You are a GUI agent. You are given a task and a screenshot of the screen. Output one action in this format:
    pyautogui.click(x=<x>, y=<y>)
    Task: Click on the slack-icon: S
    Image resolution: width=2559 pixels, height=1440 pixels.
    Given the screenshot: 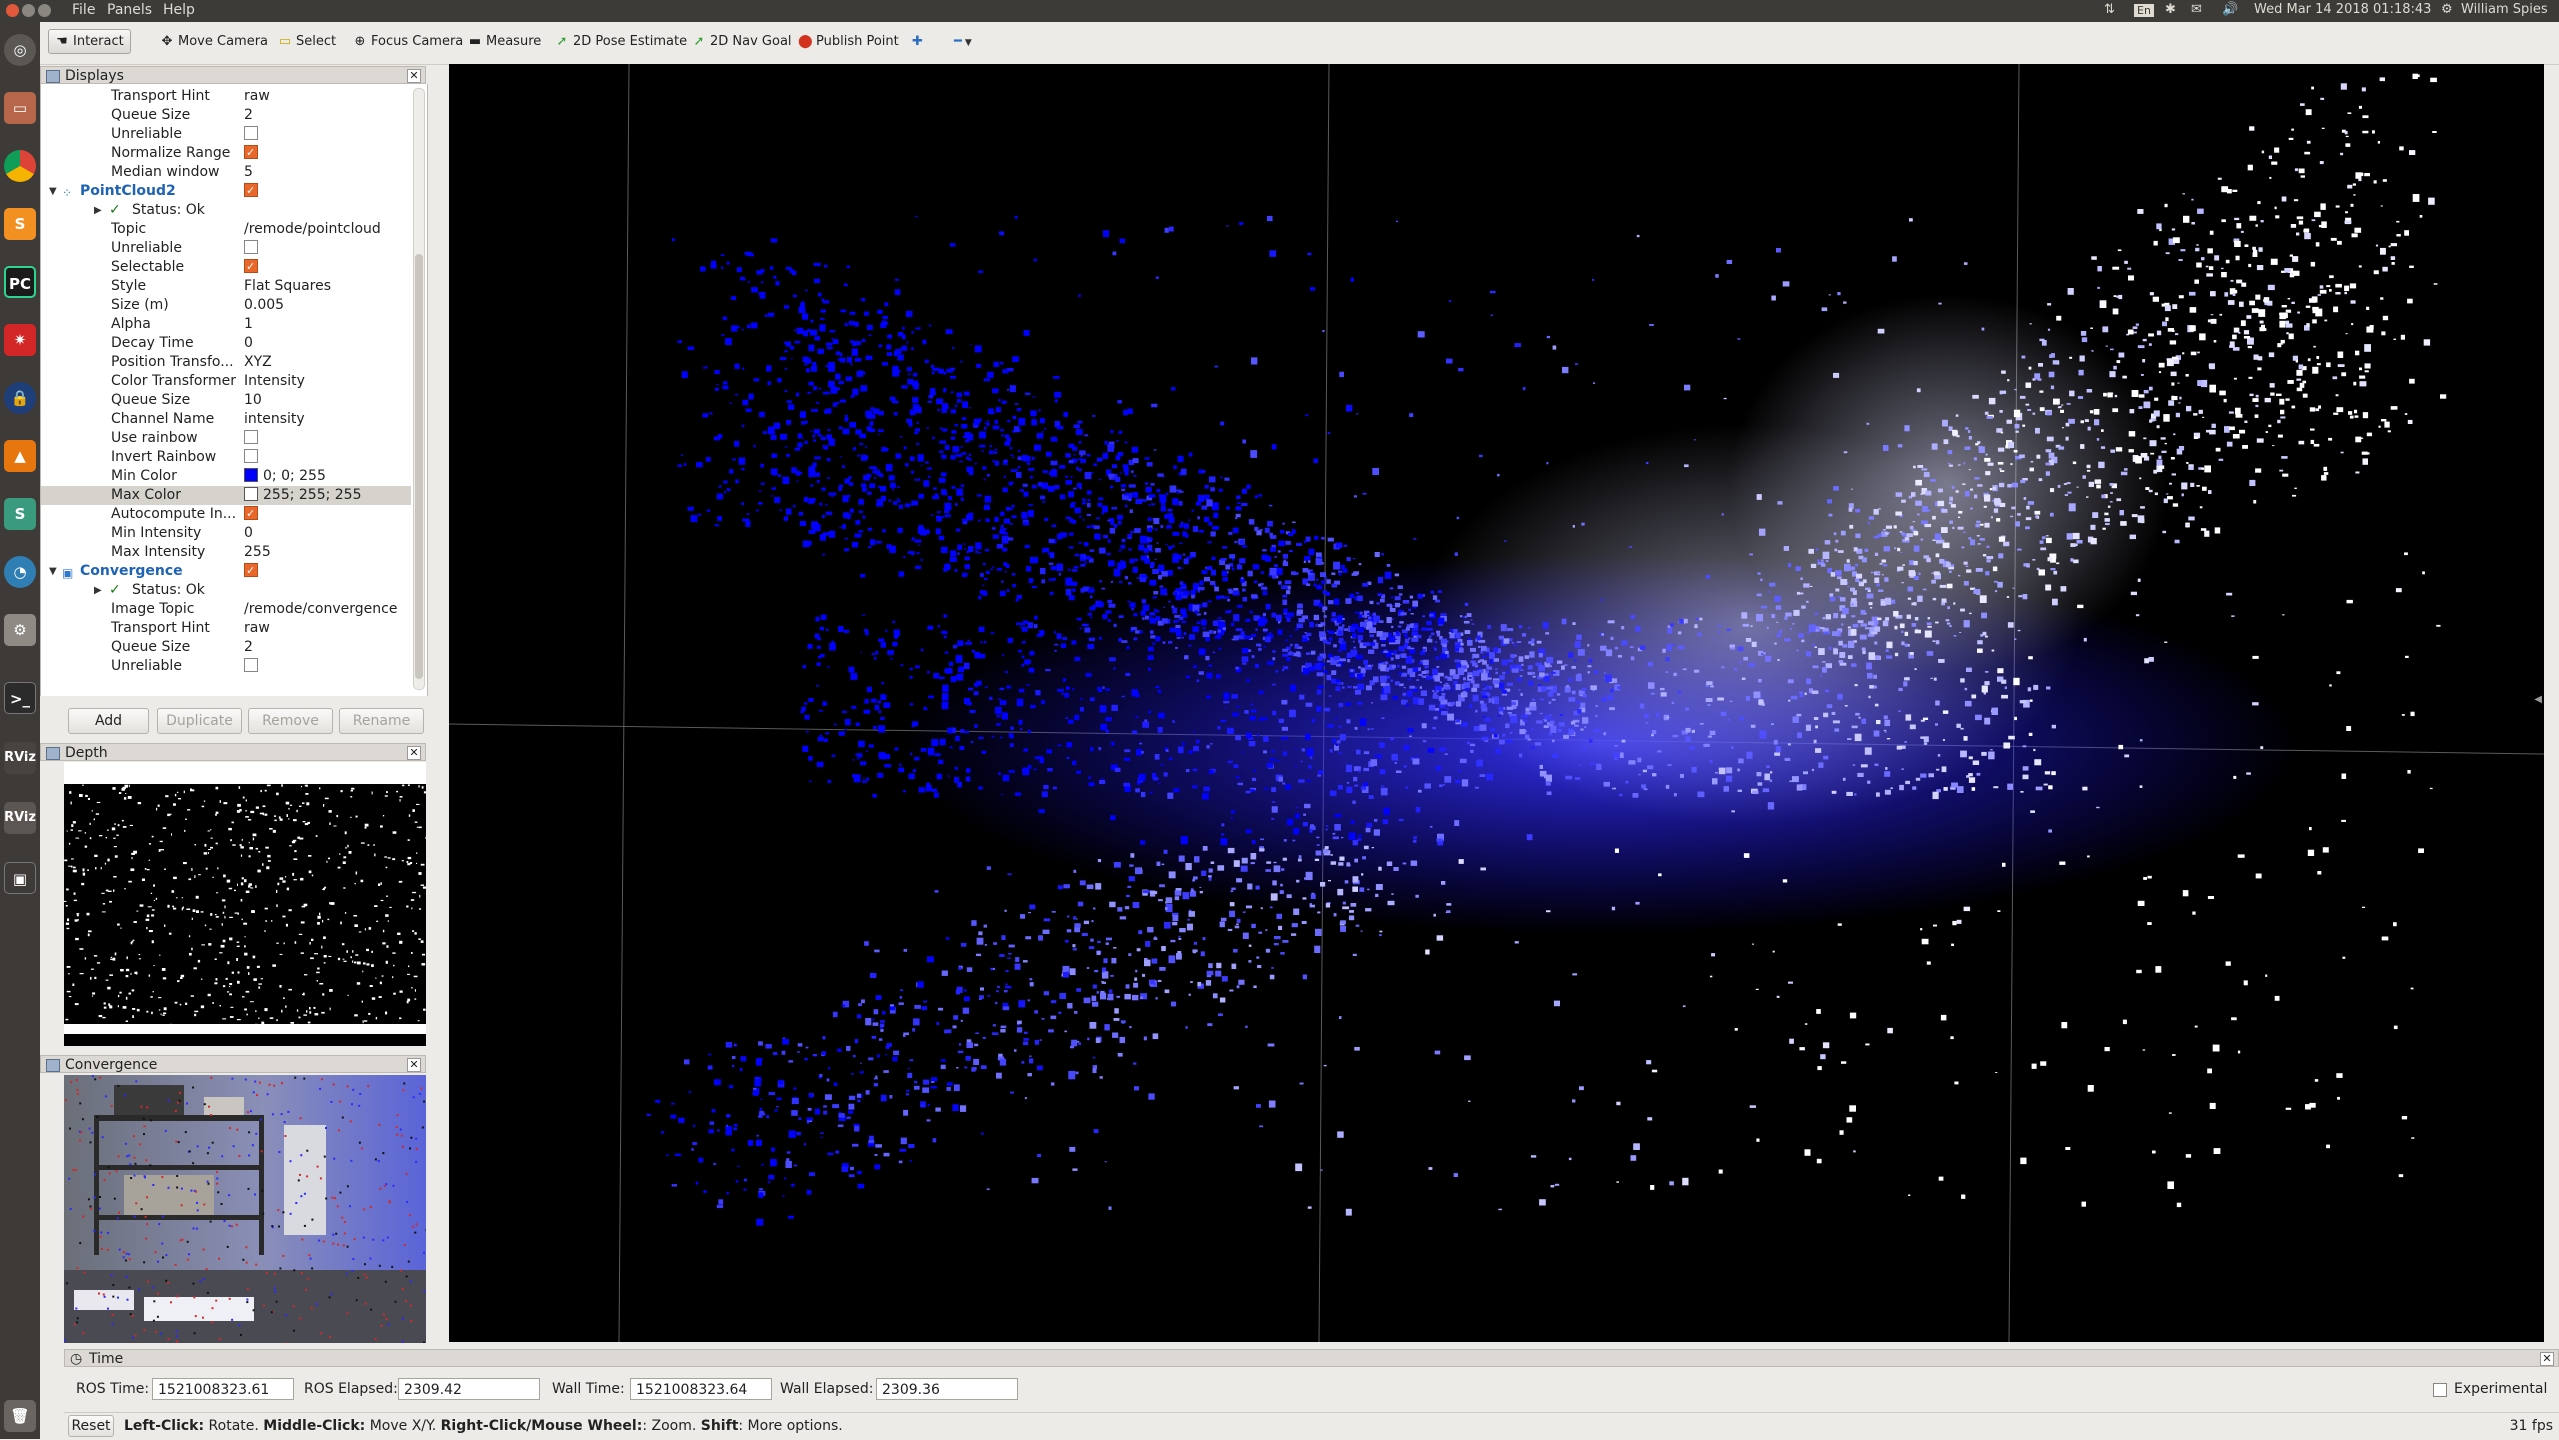 What is the action you would take?
    pyautogui.click(x=20, y=514)
    